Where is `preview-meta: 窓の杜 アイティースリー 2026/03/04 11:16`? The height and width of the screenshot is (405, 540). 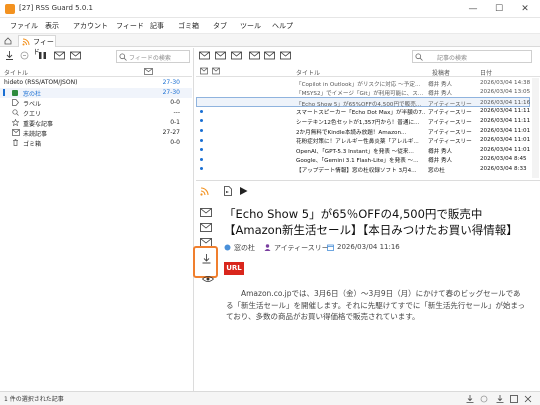
preview-meta: 窓の杜 アイティースリー 2026/03/04 11:16 is located at coordinates (374, 248).